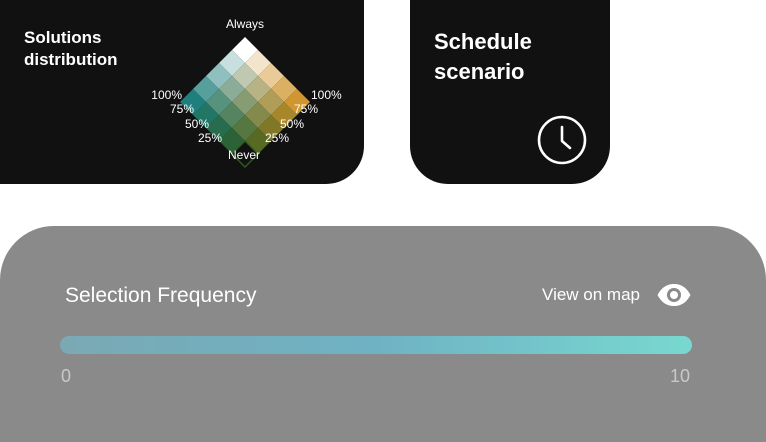 The height and width of the screenshot is (442, 766). I want to click on eye-icon, so click(674, 295).